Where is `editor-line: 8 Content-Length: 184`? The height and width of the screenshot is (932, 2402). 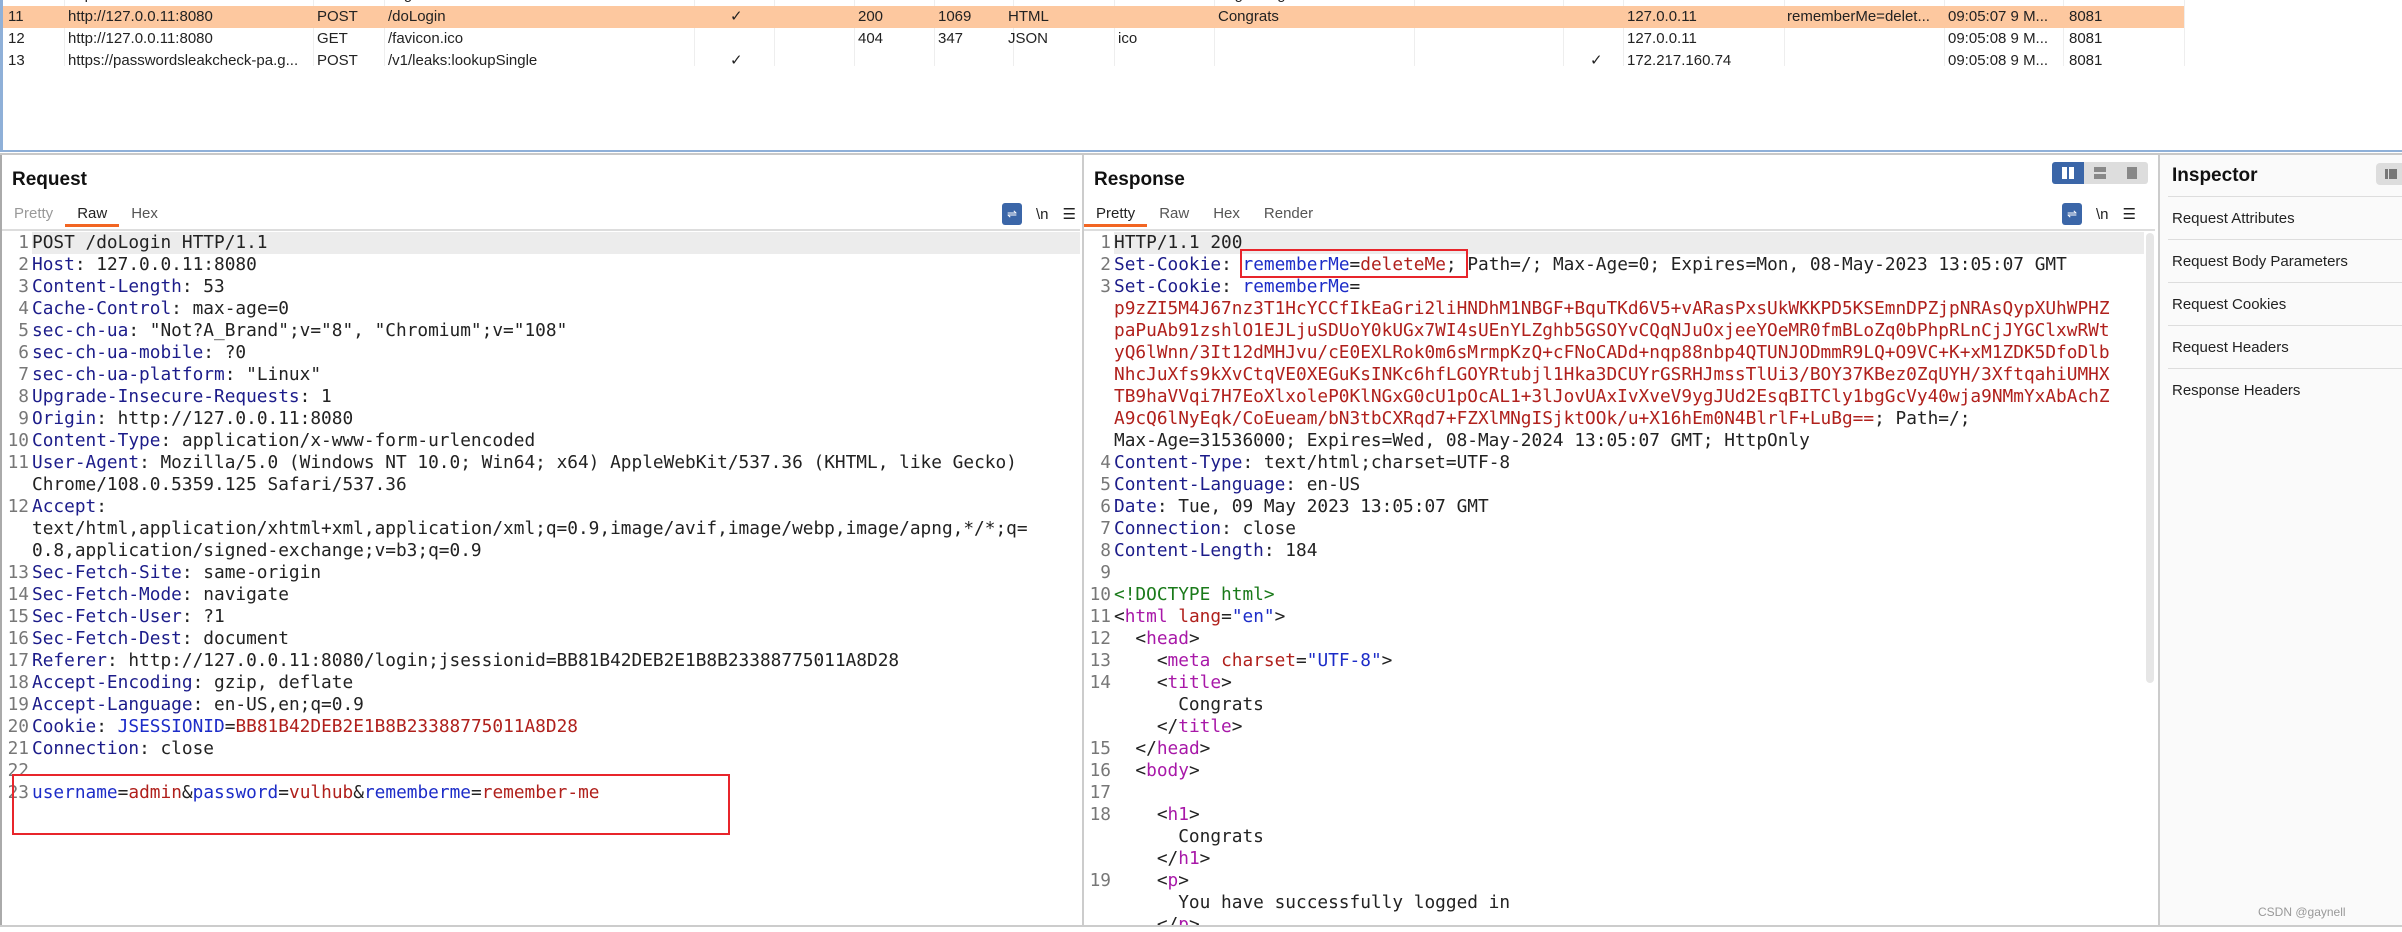 editor-line: 8 Content-Length: 184 is located at coordinates (1614, 551).